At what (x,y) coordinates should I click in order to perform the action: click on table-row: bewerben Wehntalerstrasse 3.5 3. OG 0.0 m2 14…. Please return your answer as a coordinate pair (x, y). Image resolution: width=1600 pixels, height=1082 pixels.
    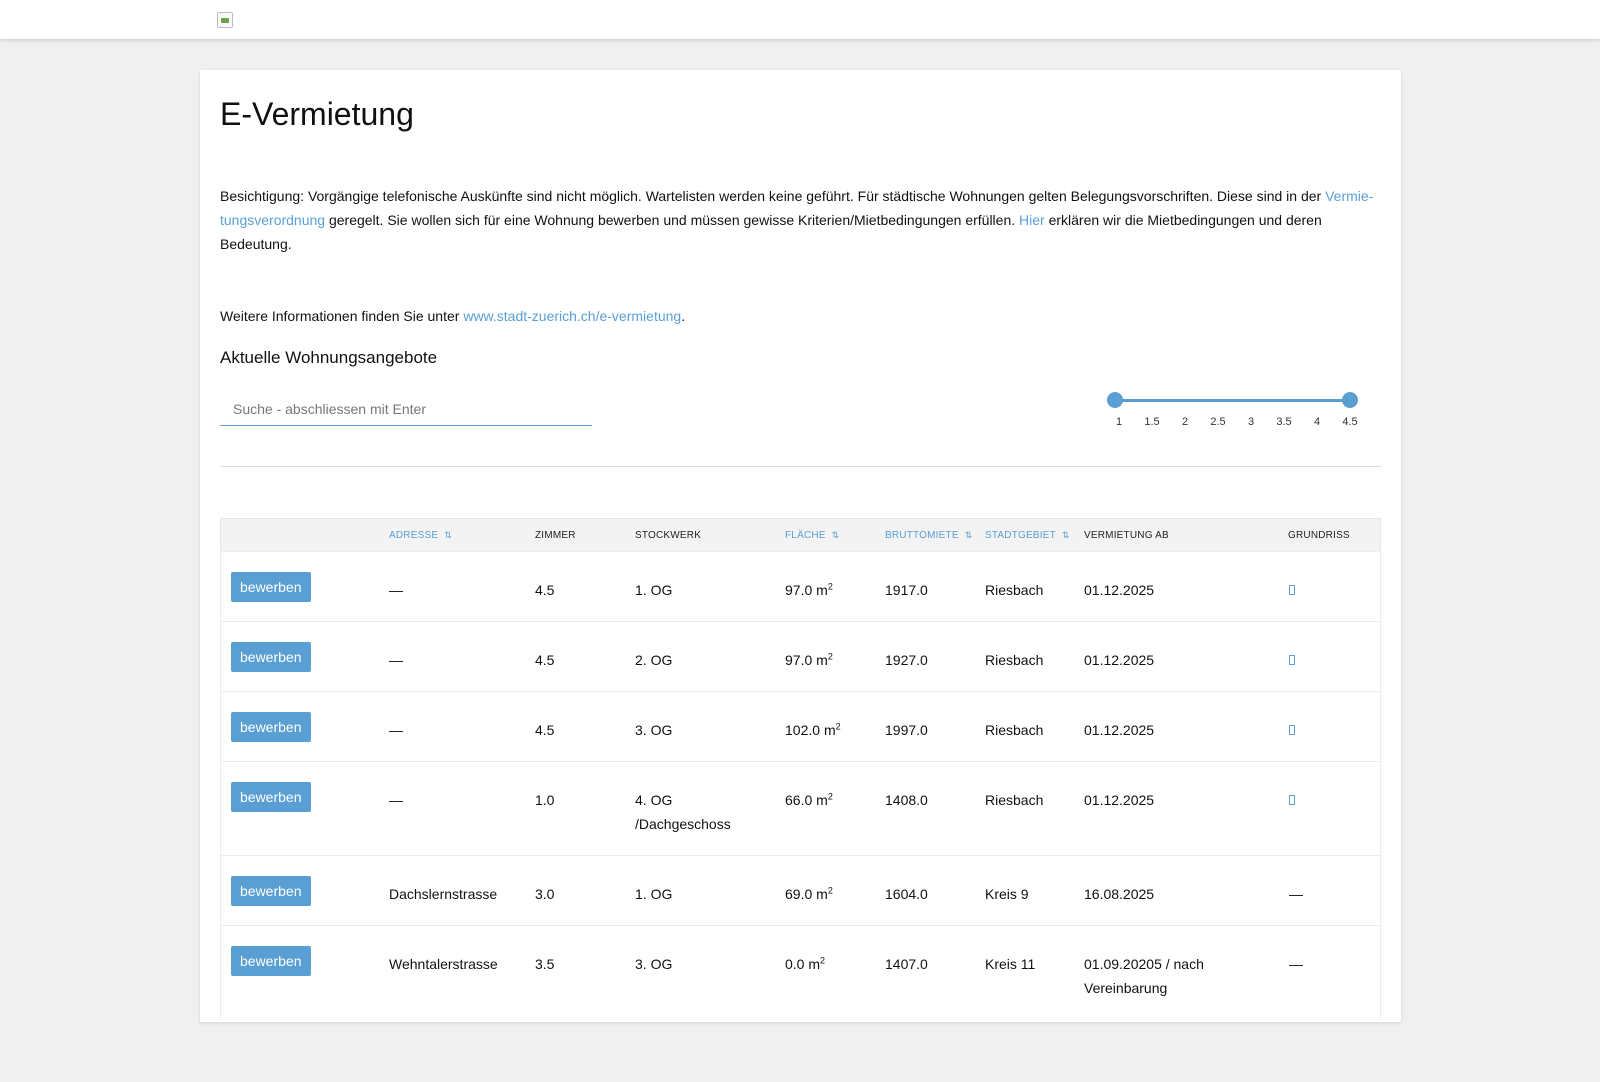
    Looking at the image, I should click on (800, 972).